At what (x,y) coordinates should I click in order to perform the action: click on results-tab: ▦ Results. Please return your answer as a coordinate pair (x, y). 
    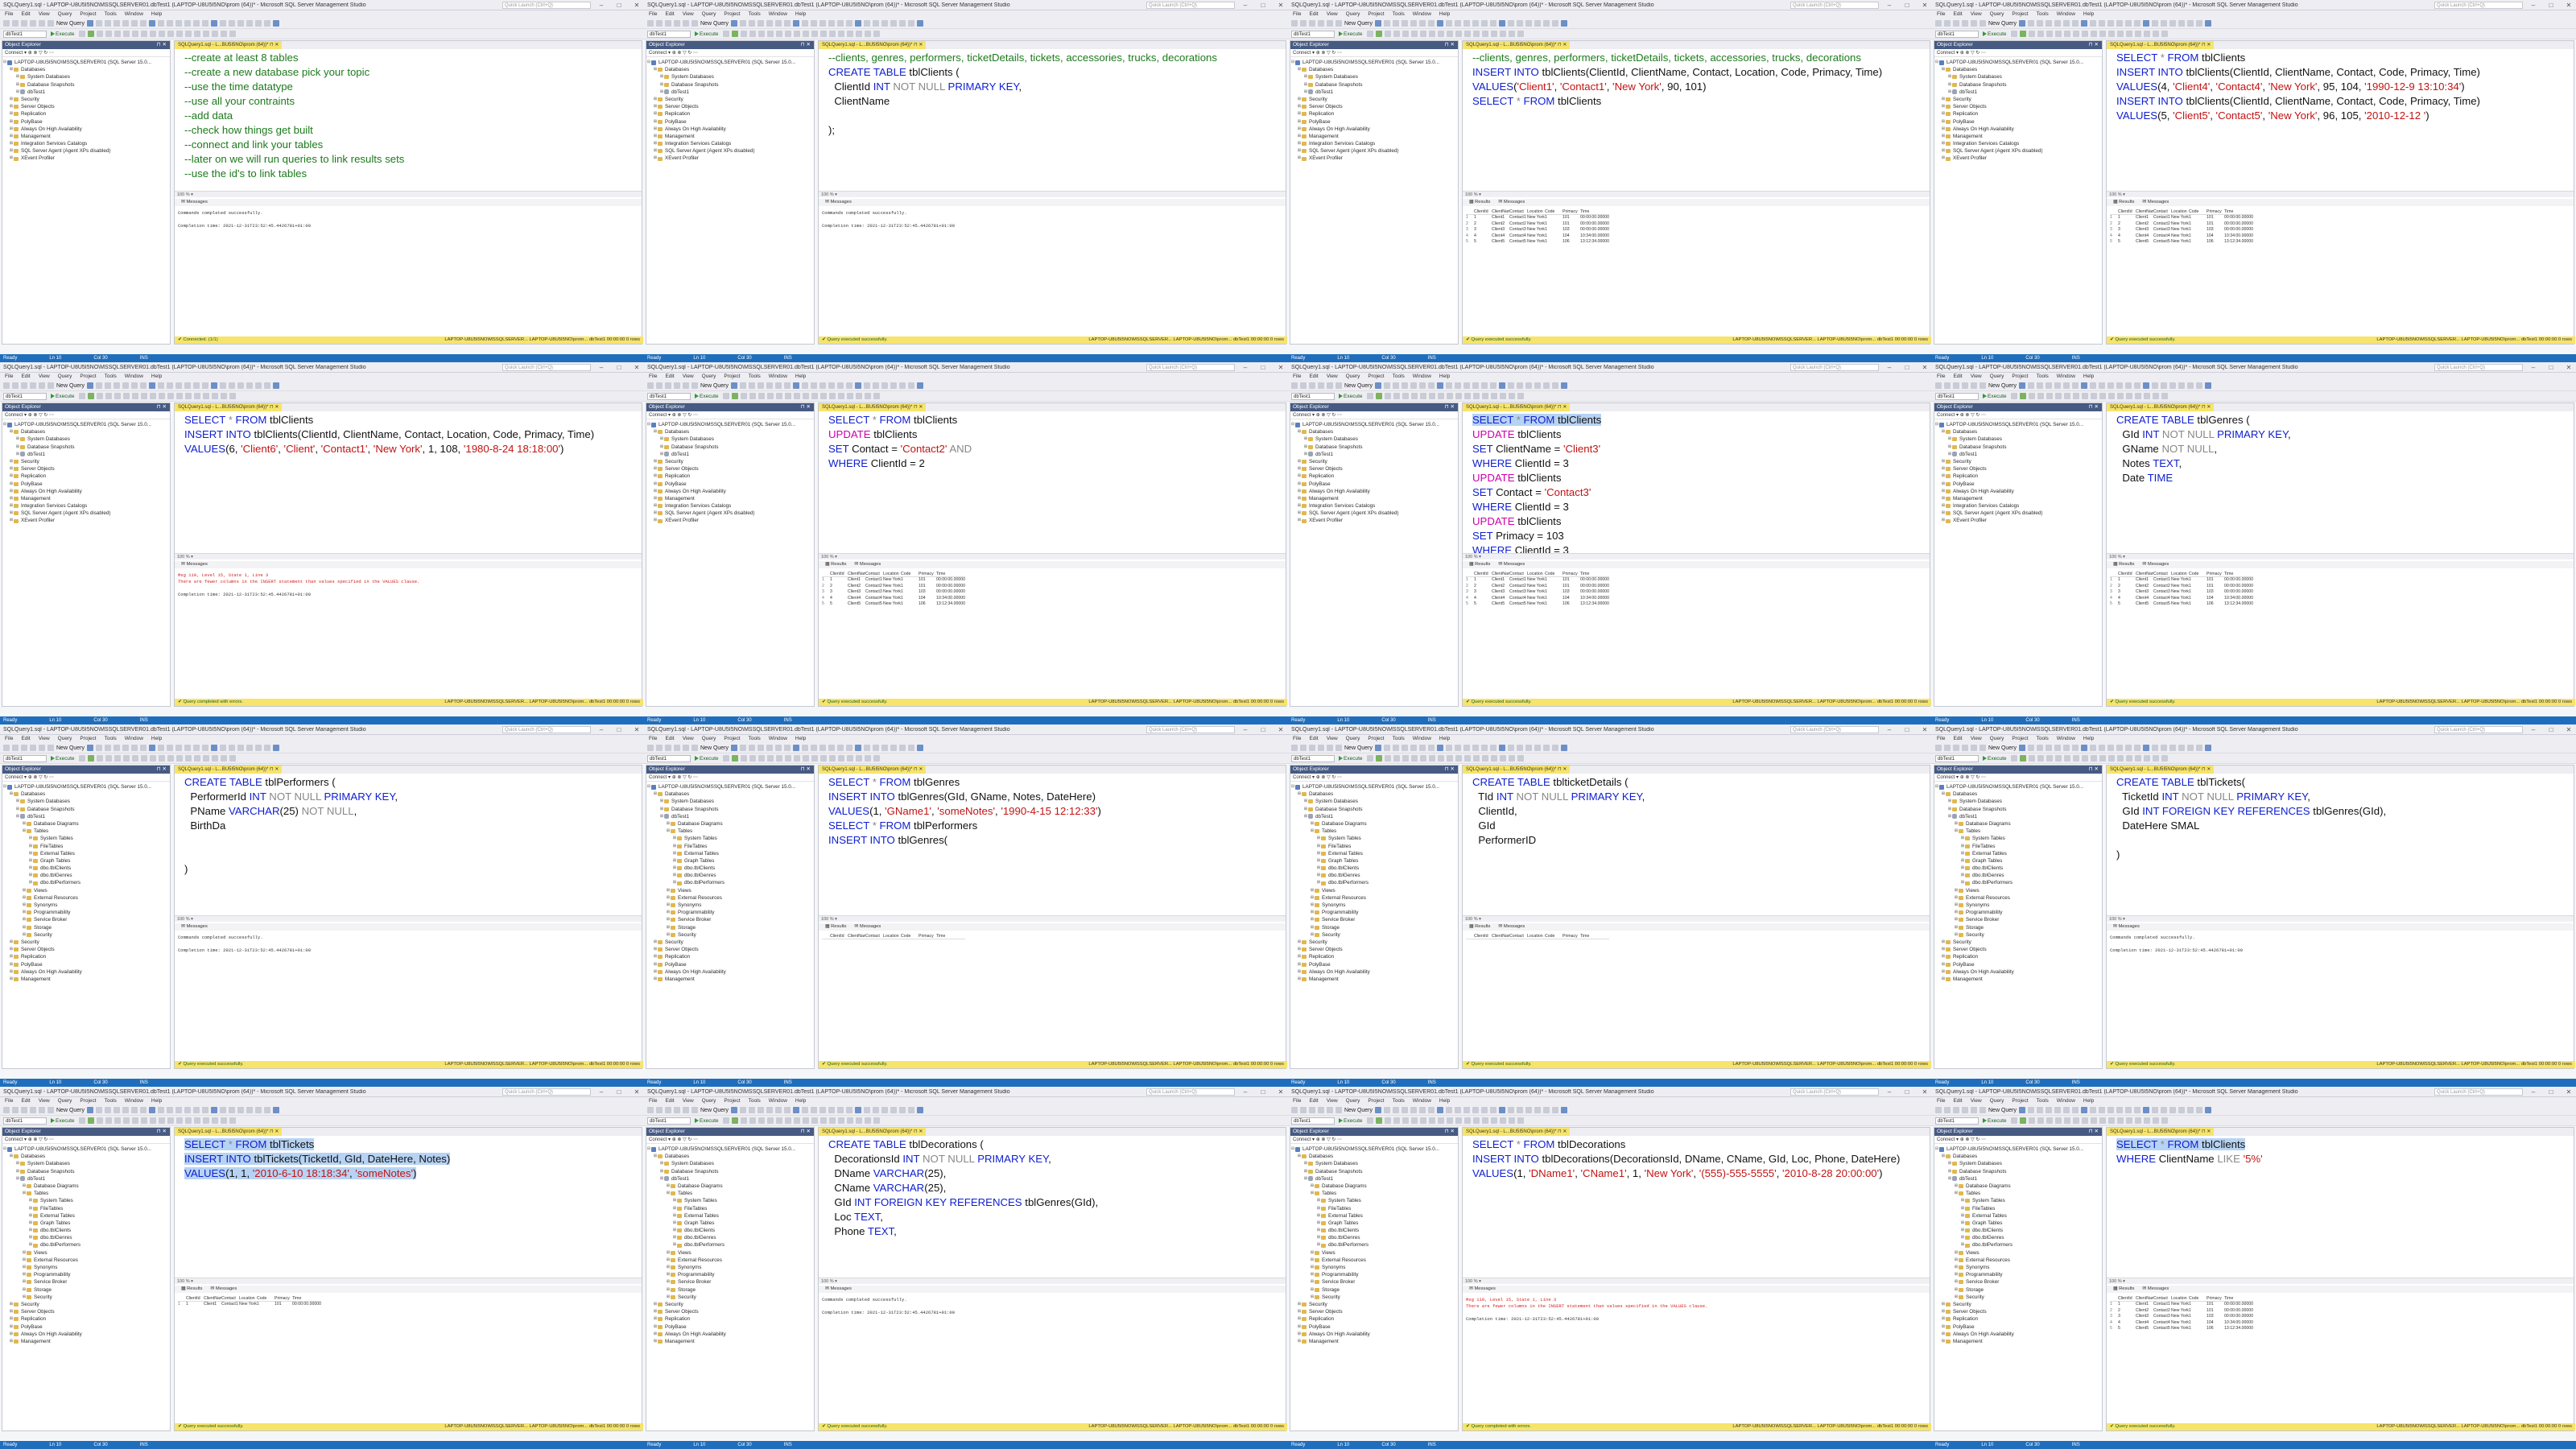
    Looking at the image, I should click on (2123, 1289).